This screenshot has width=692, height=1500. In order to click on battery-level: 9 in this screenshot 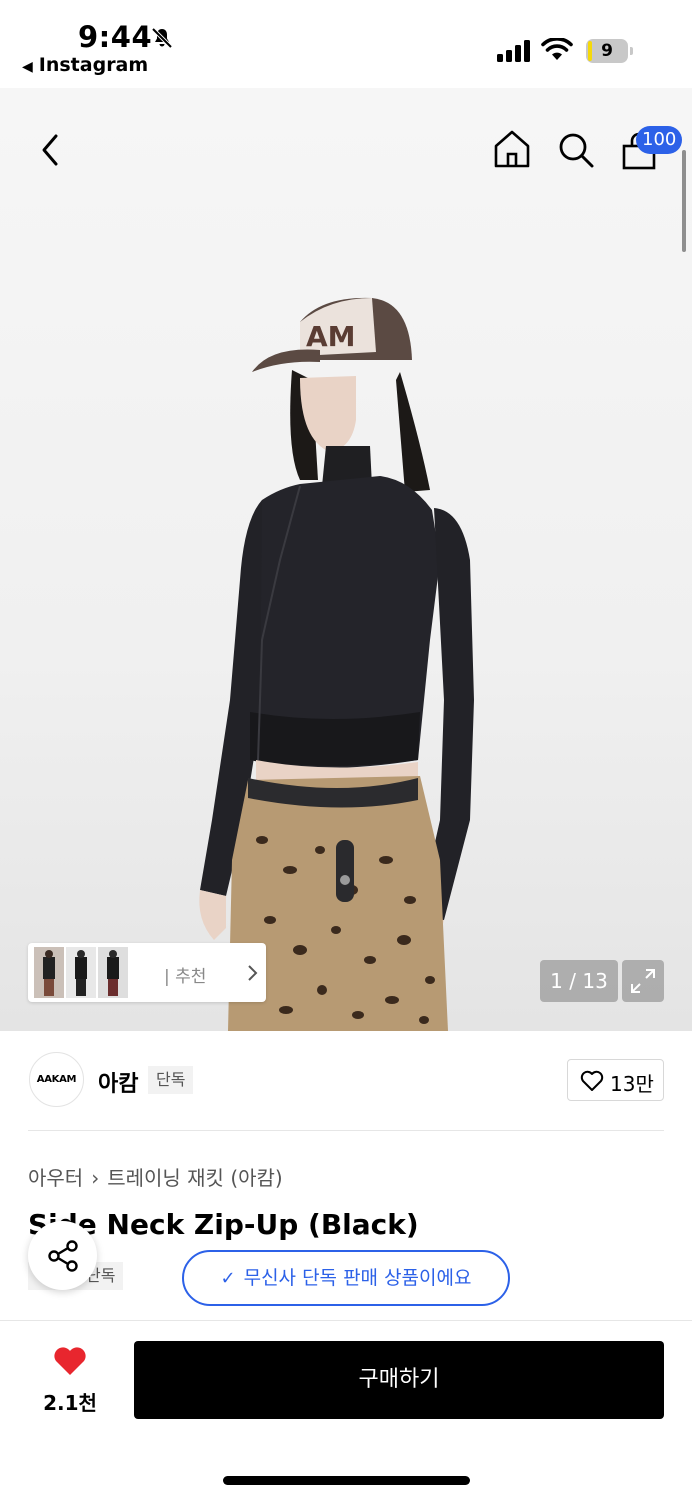, I will do `click(607, 51)`.